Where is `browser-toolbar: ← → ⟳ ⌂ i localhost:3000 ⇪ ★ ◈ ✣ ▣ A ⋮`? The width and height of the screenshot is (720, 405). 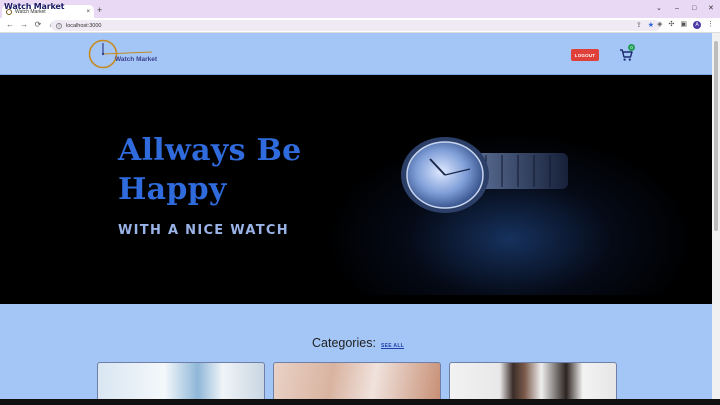 browser-toolbar: ← → ⟳ ⌂ i localhost:3000 ⇪ ★ ◈ ✣ ▣ A ⋮ is located at coordinates (360, 25).